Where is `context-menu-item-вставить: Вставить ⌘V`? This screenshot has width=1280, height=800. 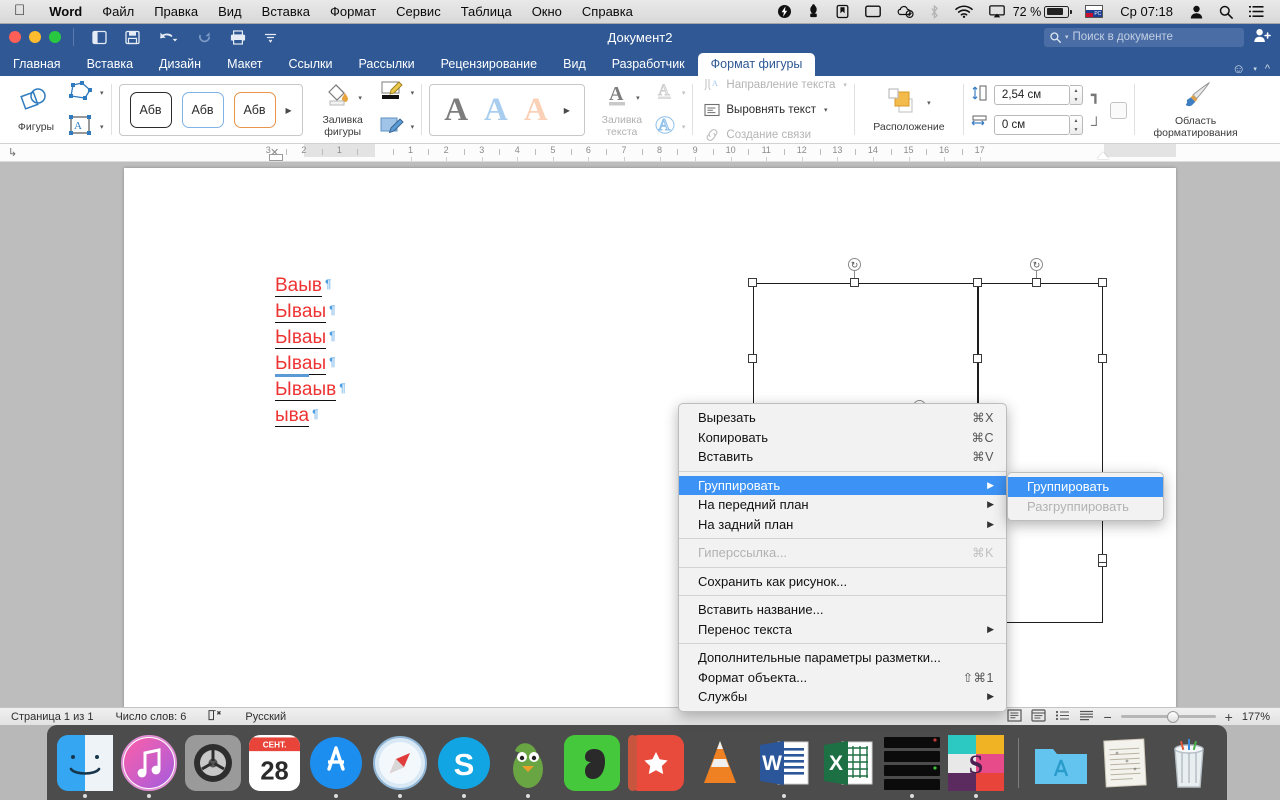 context-menu-item-вставить: Вставить ⌘V is located at coordinates (842, 457).